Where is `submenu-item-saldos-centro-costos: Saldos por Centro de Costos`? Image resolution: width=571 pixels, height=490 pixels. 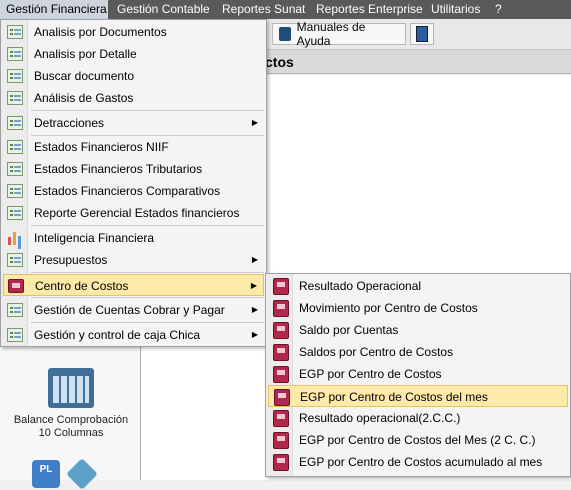
submenu-item-saldos-centro-costos: Saldos por Centro de Costos is located at coordinates (418, 352).